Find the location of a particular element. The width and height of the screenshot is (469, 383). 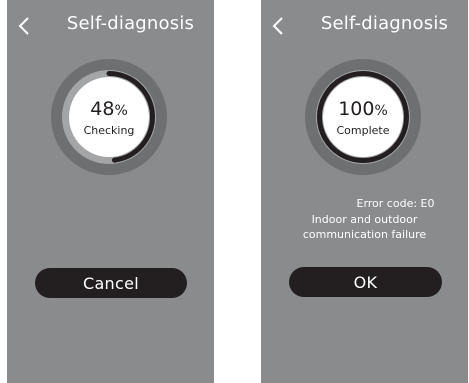

error-code: Error code: E0 is located at coordinates (395, 203).